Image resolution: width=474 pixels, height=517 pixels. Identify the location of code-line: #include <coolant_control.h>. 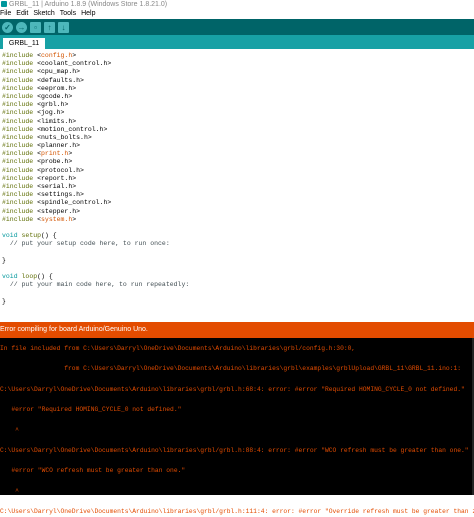
(57, 64).